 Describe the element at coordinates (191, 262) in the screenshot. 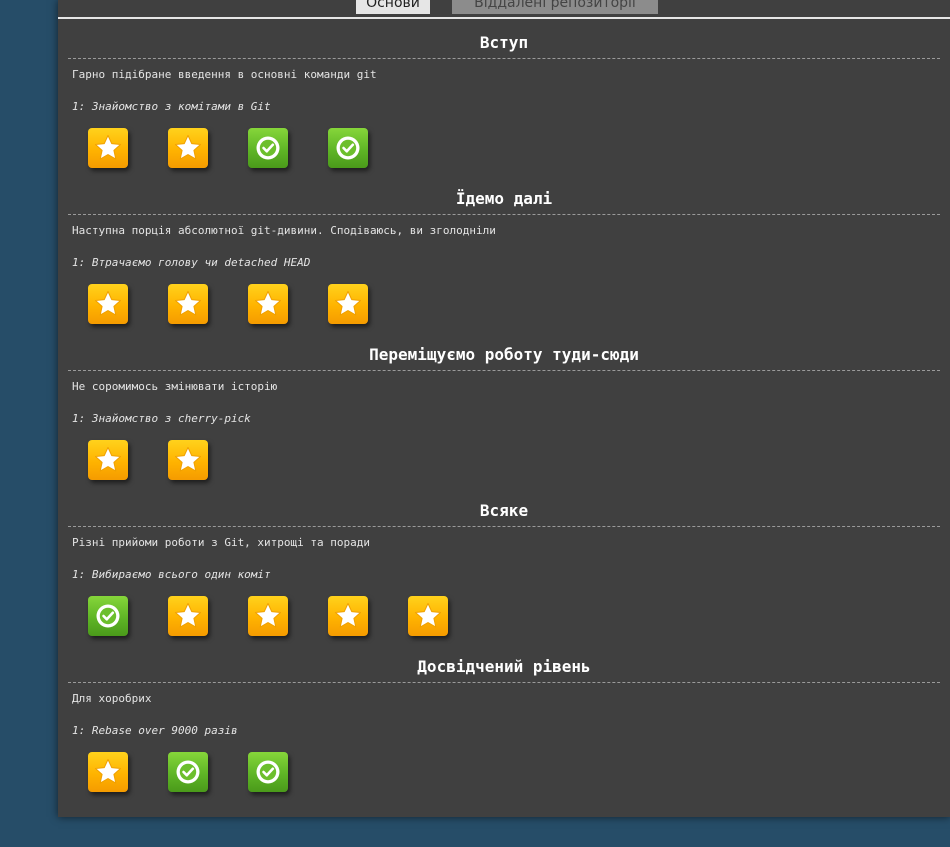

I see `level-name: 1: Втрачаємо голову чи detached HEAD` at that location.